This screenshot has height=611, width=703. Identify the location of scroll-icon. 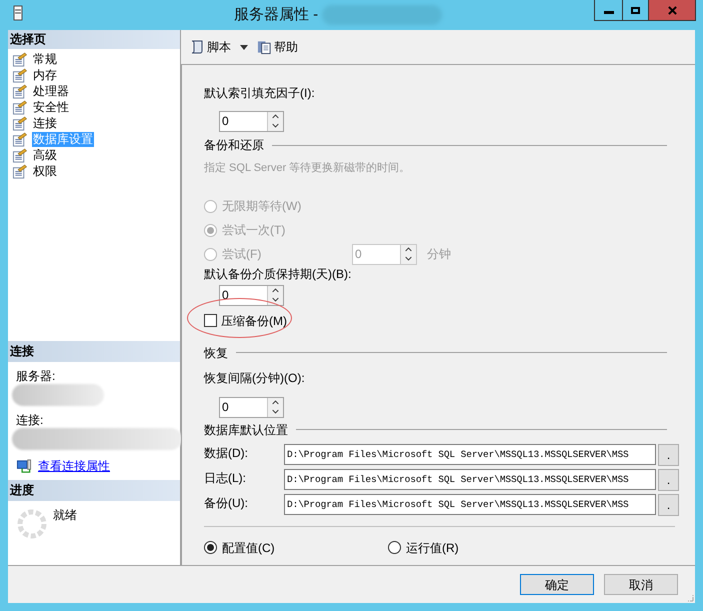
(197, 47).